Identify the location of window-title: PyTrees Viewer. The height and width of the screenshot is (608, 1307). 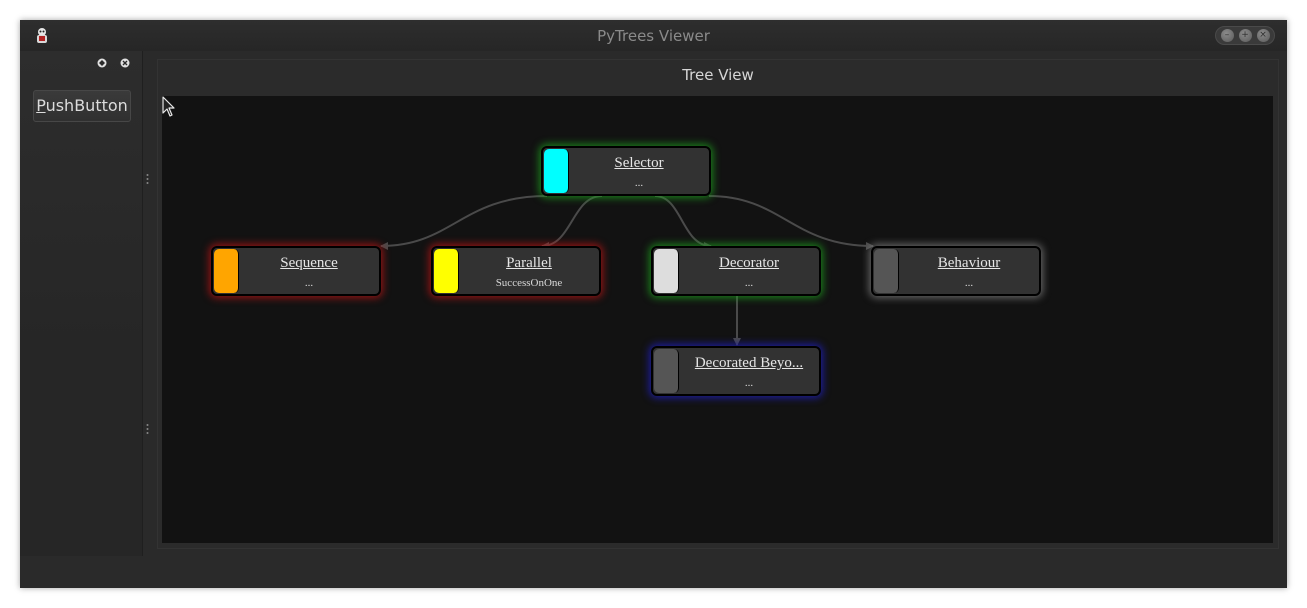
(653, 36).